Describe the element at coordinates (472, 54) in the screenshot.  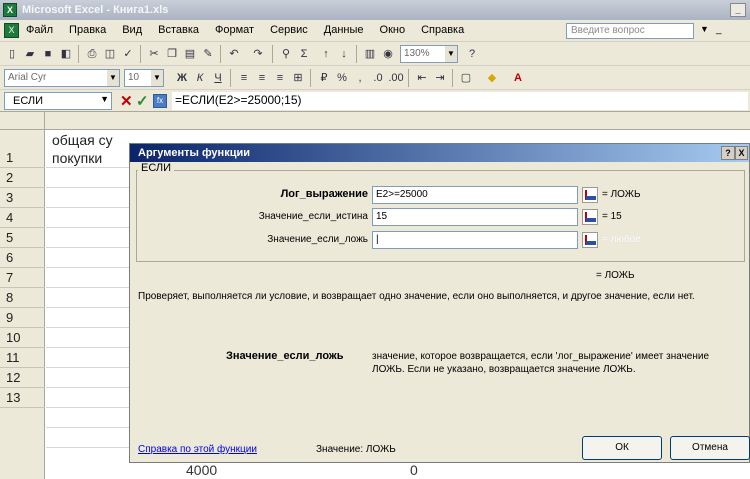
I see `help-icon: ?` at that location.